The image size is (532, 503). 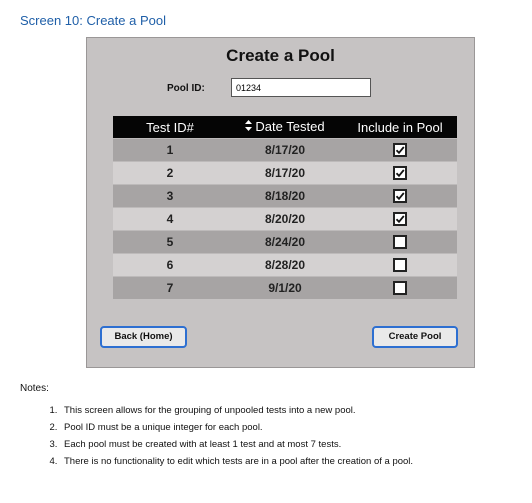 I want to click on header-date-tested: Date Tested, so click(x=285, y=127).